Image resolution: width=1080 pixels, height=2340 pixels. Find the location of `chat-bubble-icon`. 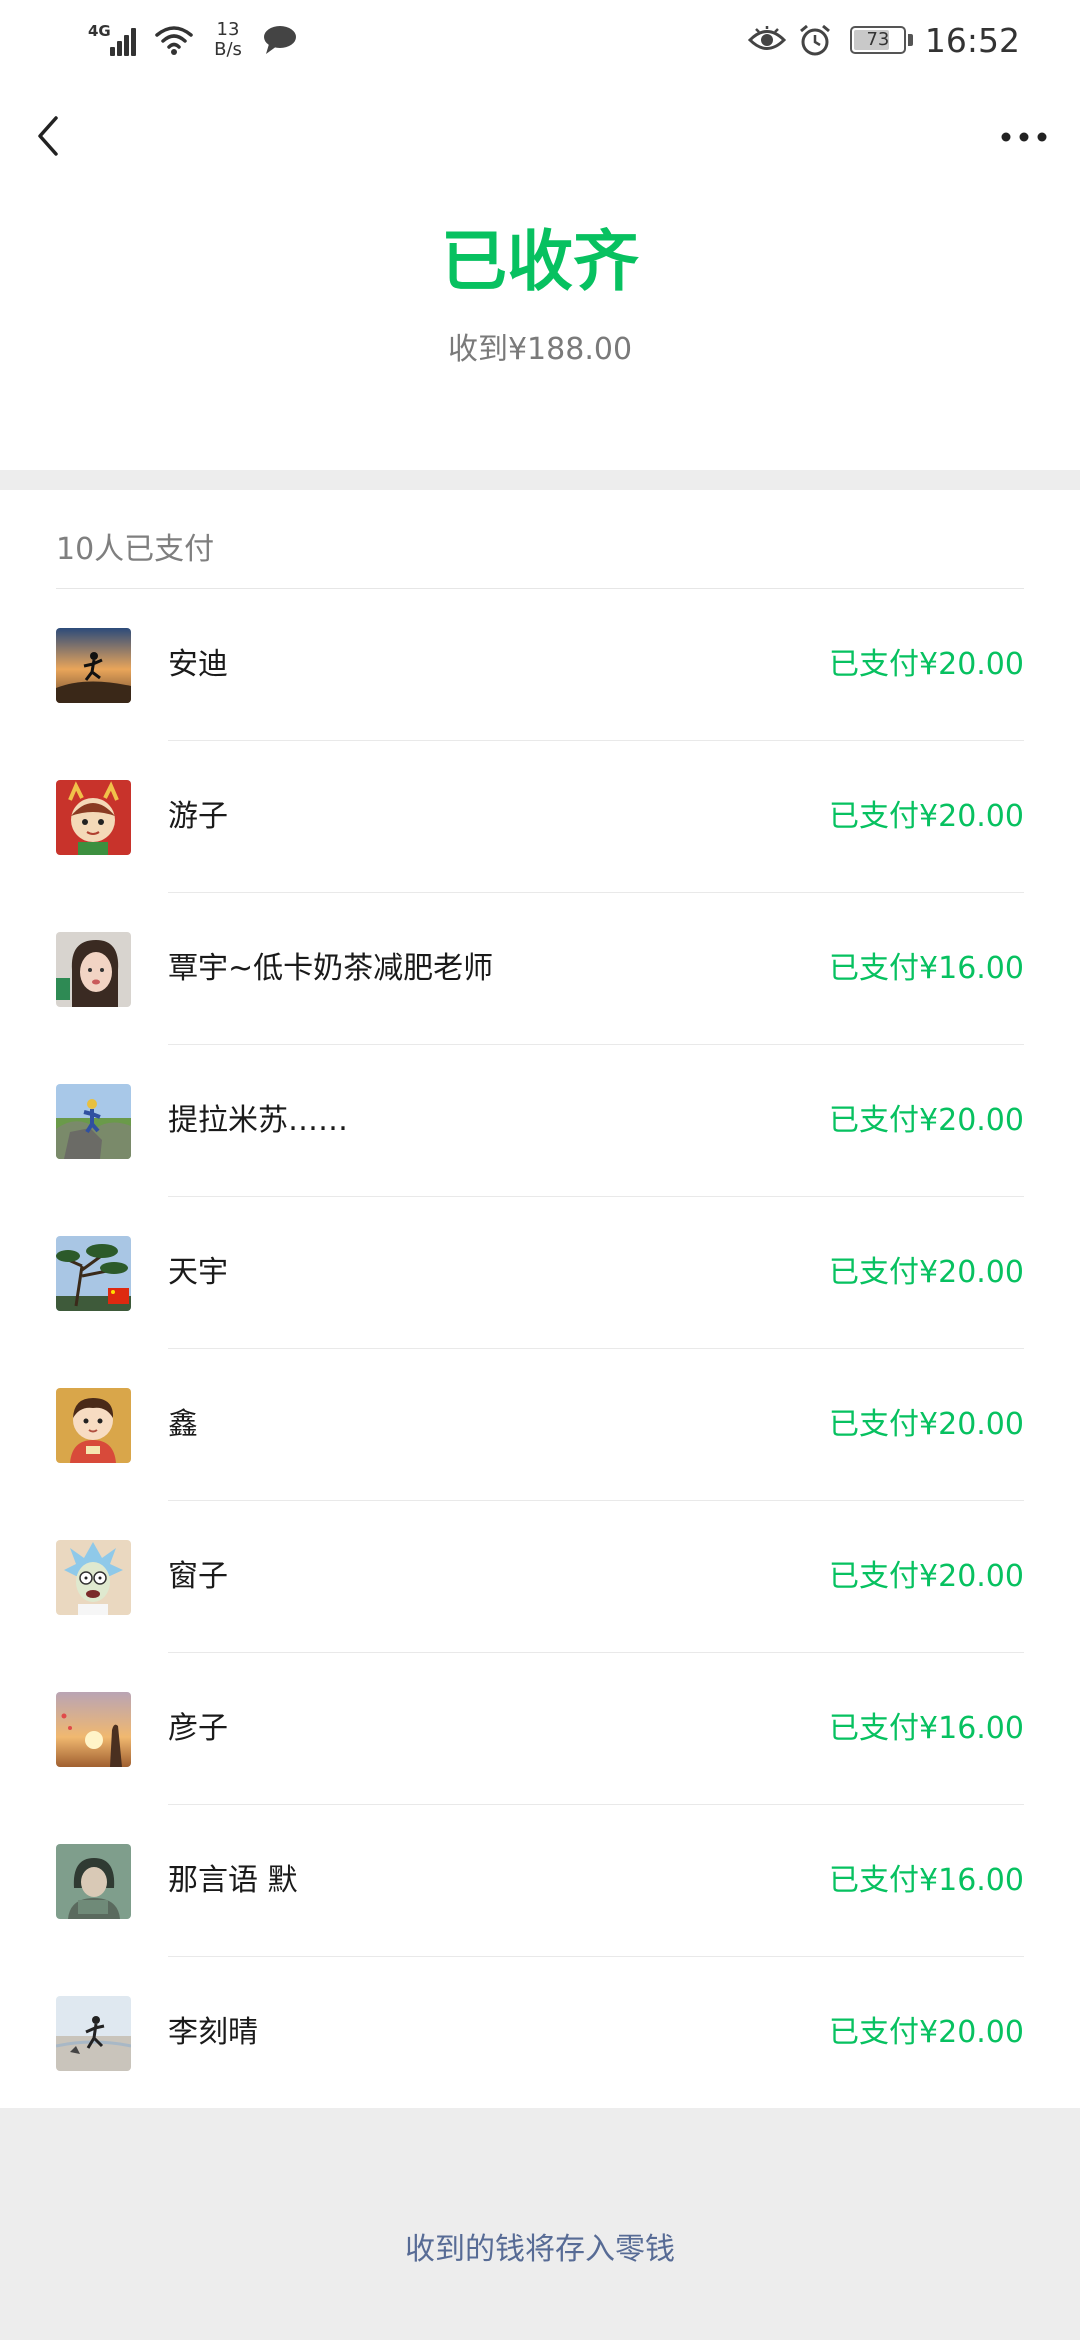

chat-bubble-icon is located at coordinates (280, 40).